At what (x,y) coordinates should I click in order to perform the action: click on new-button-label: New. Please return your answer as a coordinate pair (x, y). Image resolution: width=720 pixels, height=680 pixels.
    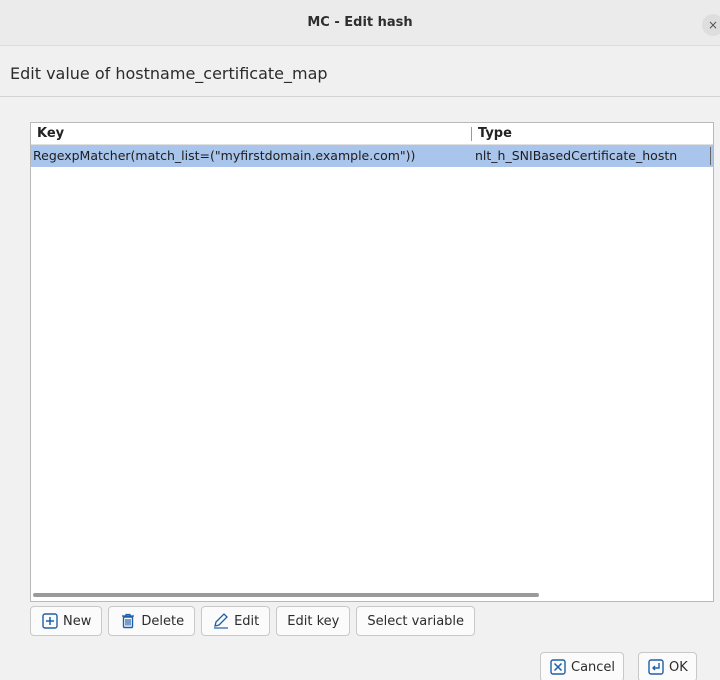
    Looking at the image, I should click on (77, 621).